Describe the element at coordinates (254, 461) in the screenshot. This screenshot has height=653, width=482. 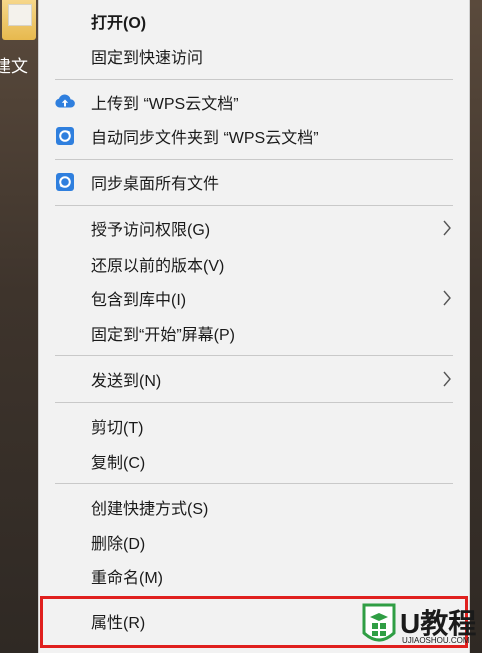
I see `menu-item-copy: 复制(C)` at that location.